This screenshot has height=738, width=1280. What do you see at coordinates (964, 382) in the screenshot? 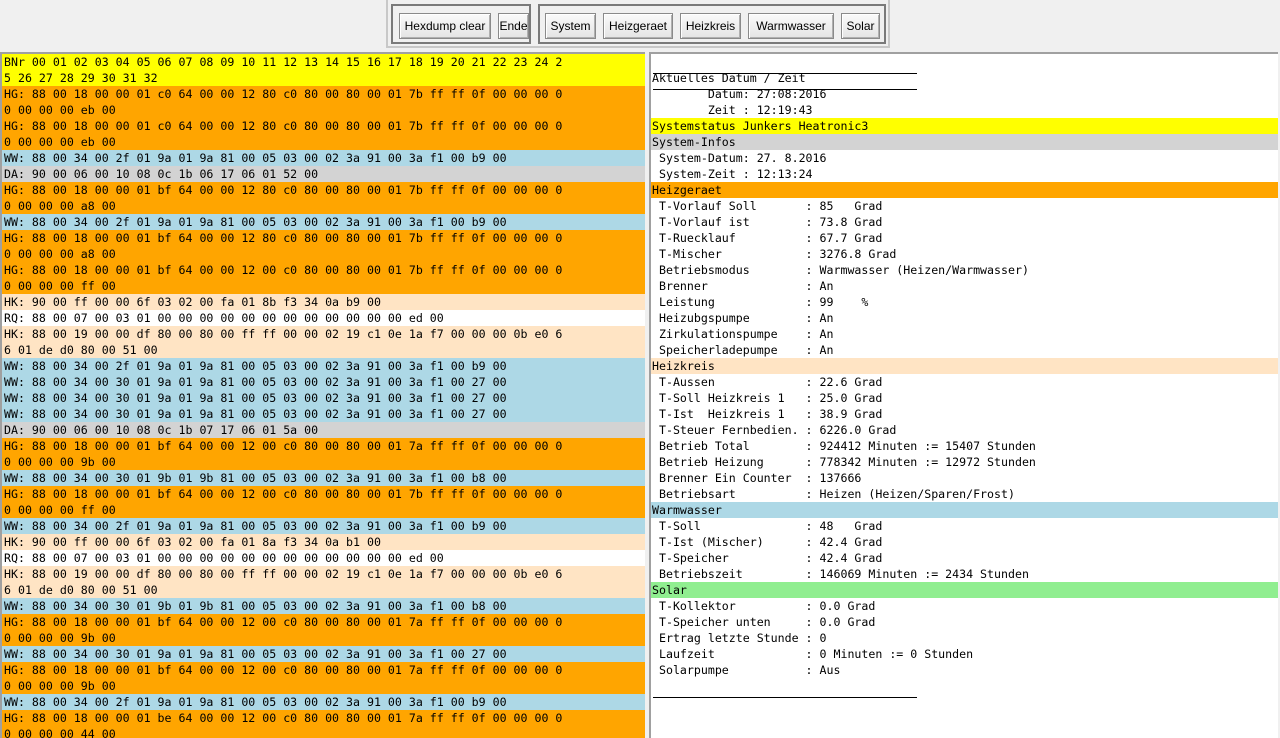
I see `status-line: T-Aussen : 22.6 Grad` at bounding box center [964, 382].